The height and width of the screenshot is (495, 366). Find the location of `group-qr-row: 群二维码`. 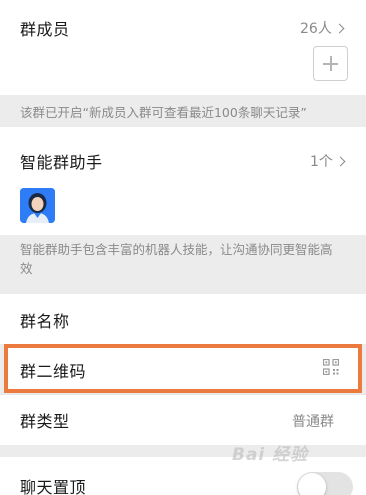

group-qr-row: 群二维码 is located at coordinates (183, 368).